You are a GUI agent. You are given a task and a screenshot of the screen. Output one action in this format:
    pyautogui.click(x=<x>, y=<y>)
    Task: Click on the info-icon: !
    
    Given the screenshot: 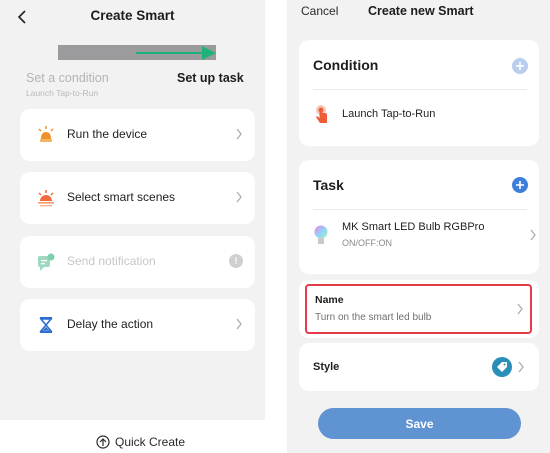 What is the action you would take?
    pyautogui.click(x=236, y=261)
    